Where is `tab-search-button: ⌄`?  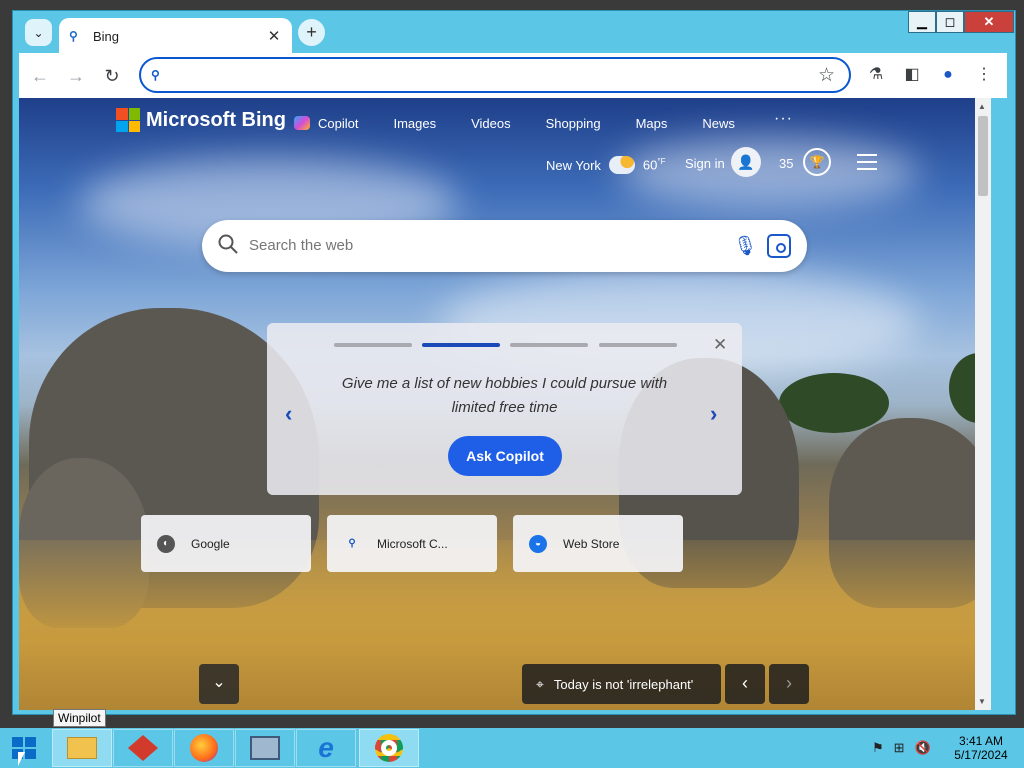
tab-search-button: ⌄ is located at coordinates (38, 32).